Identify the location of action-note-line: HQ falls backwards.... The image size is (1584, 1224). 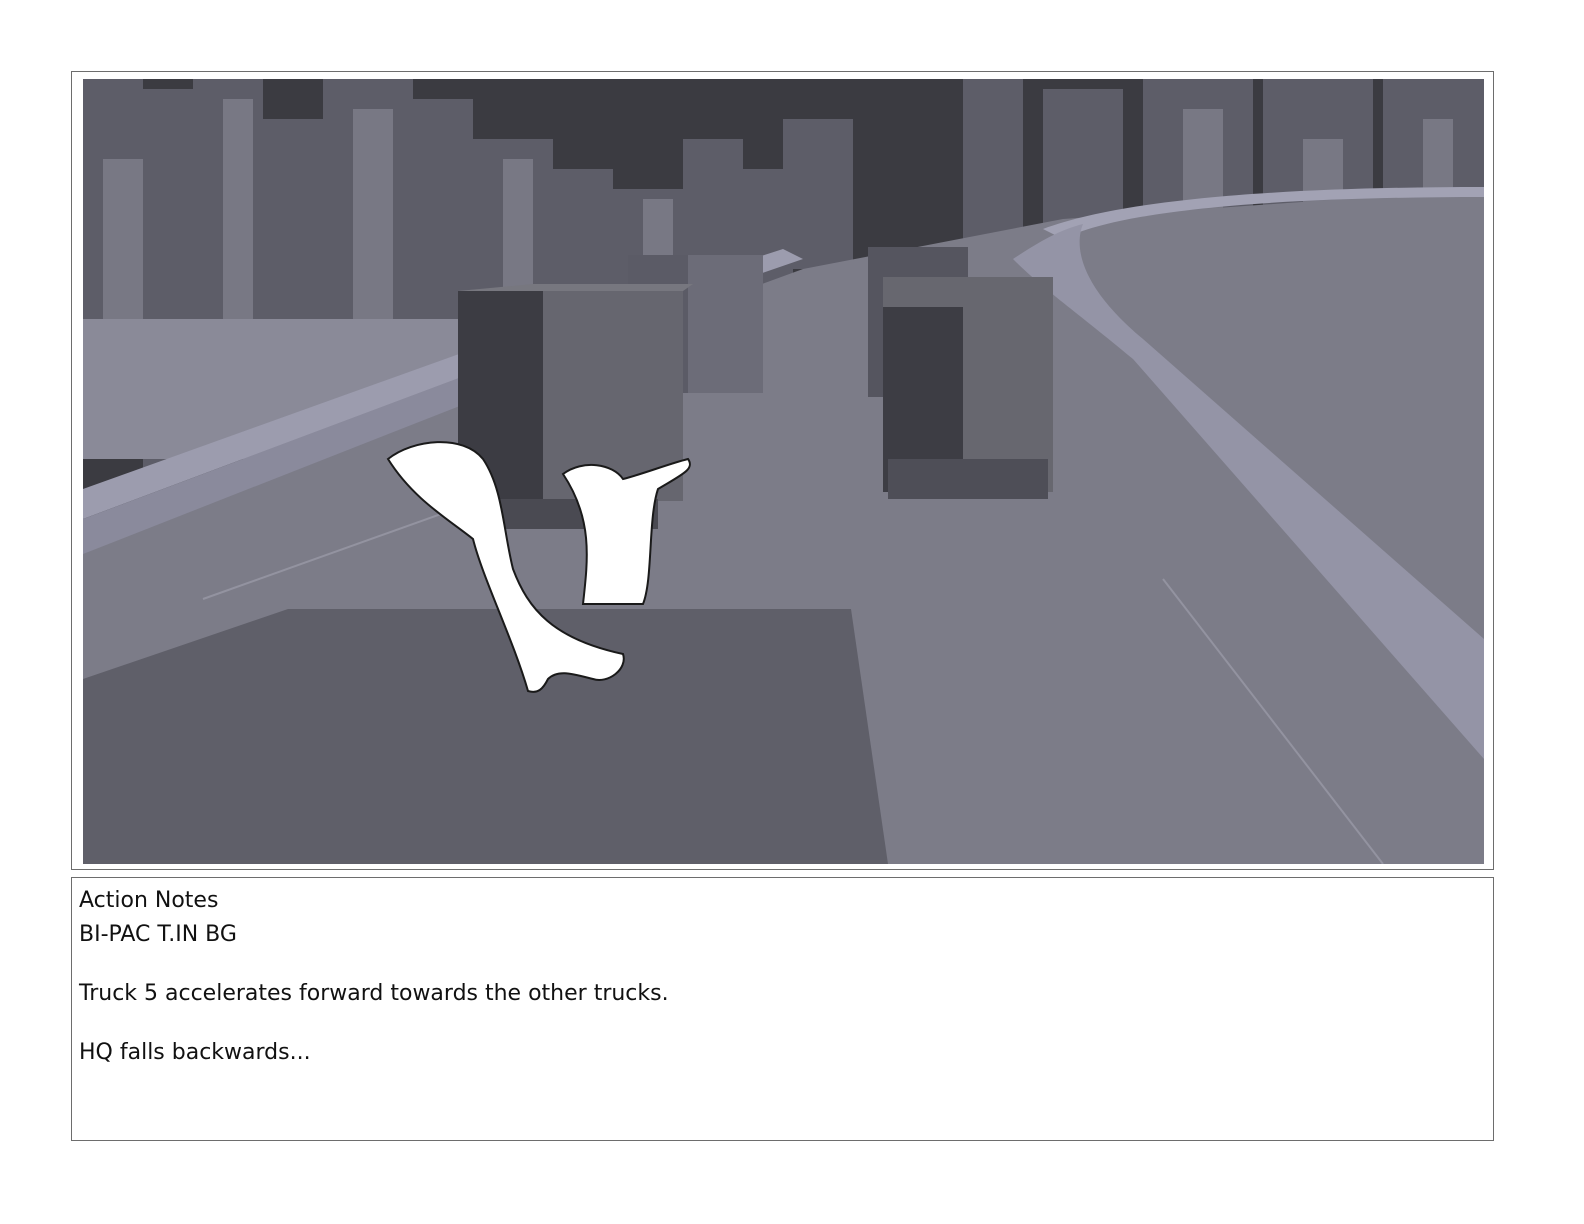
(195, 1052).